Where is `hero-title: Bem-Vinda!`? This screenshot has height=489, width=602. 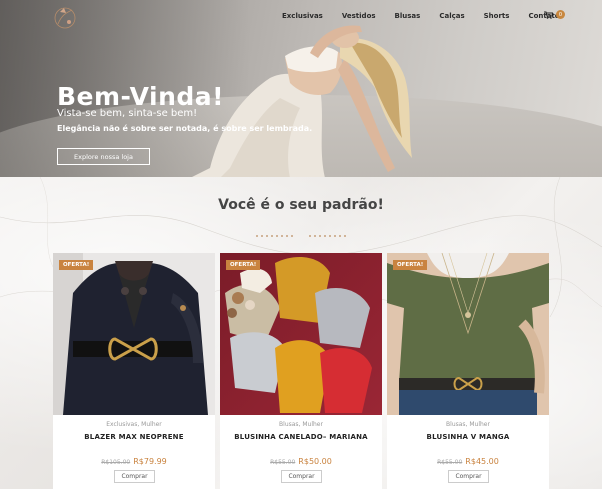
hero-title: Bem-Vinda! is located at coordinates (141, 96).